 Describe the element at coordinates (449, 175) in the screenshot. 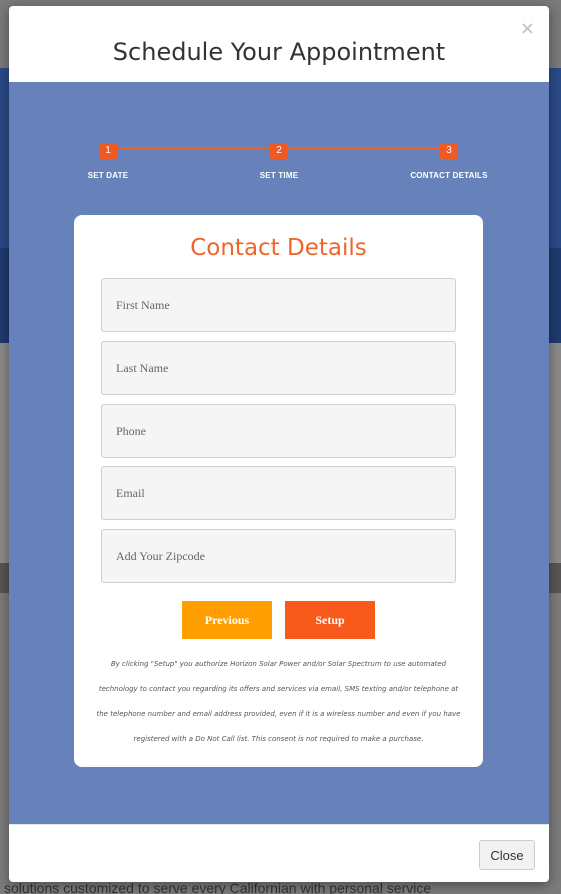

I see `step-label-3: CONTACT DETAILS` at that location.